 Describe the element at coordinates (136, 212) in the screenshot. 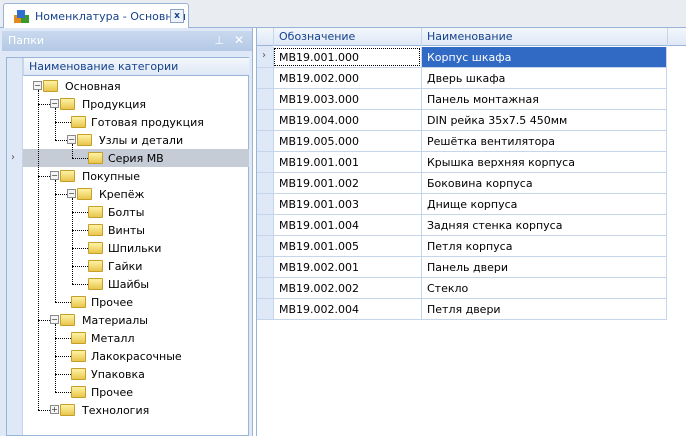

I see `tree-node: Болты` at that location.